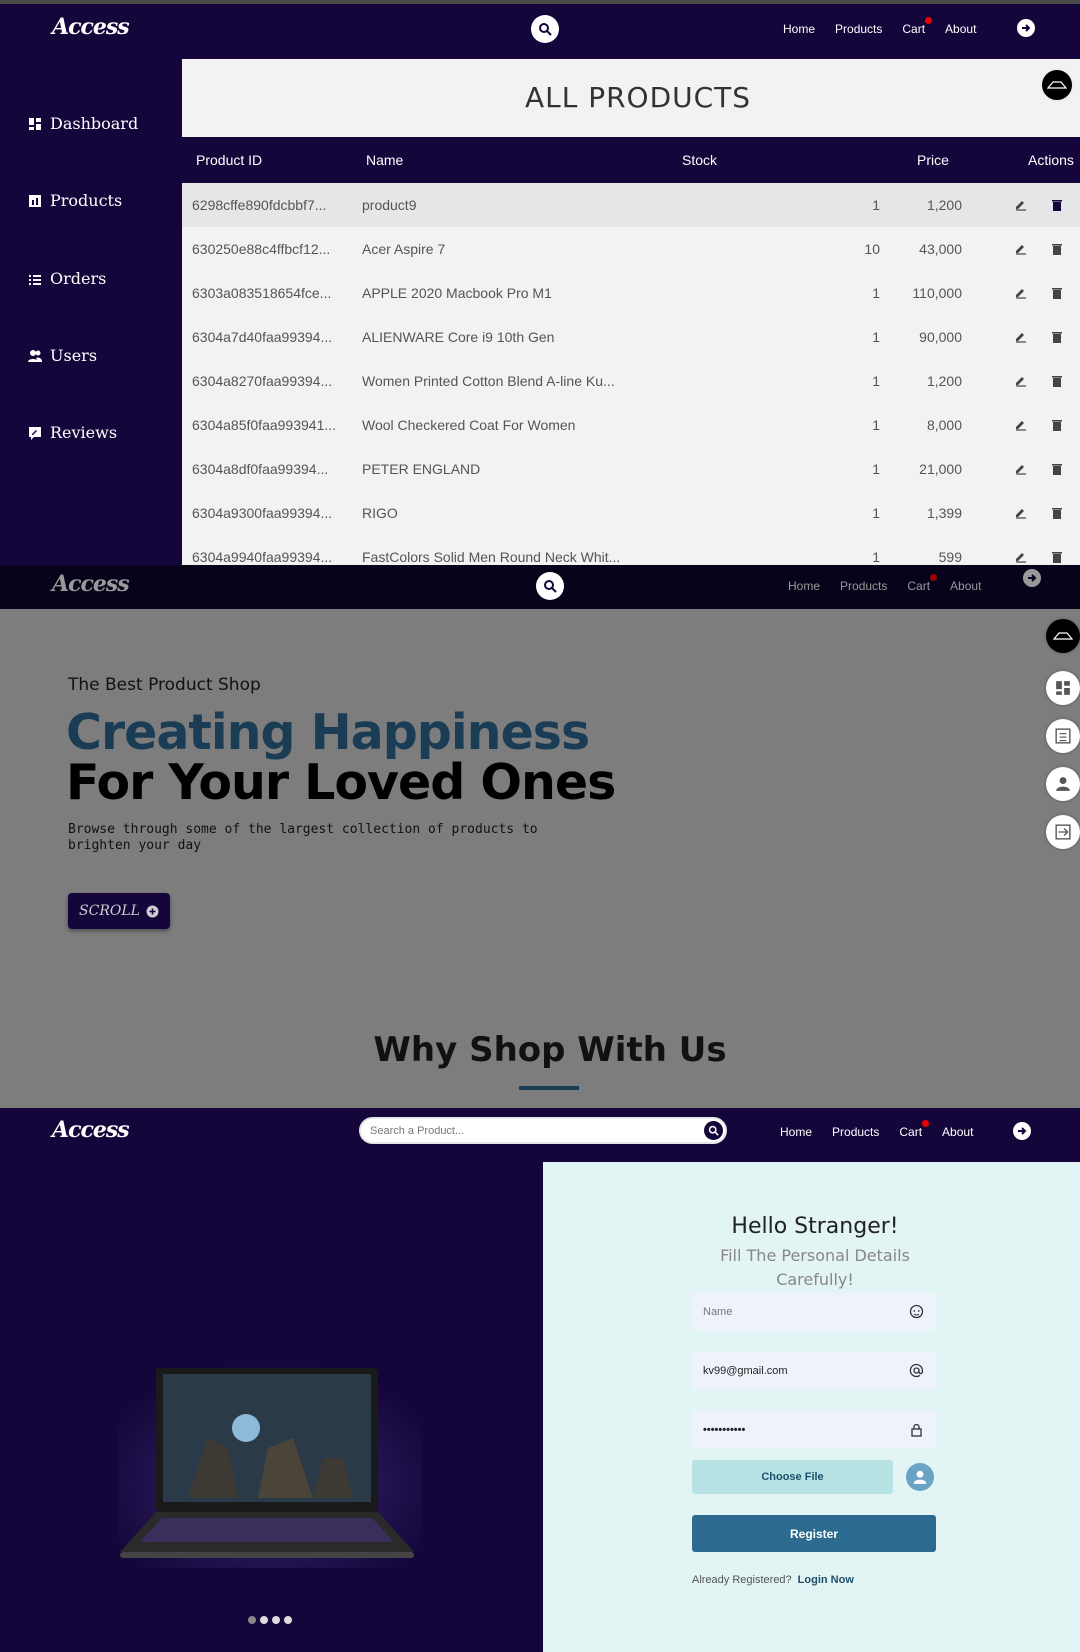 The height and width of the screenshot is (1652, 1080). I want to click on plus-circle-icon, so click(152, 911).